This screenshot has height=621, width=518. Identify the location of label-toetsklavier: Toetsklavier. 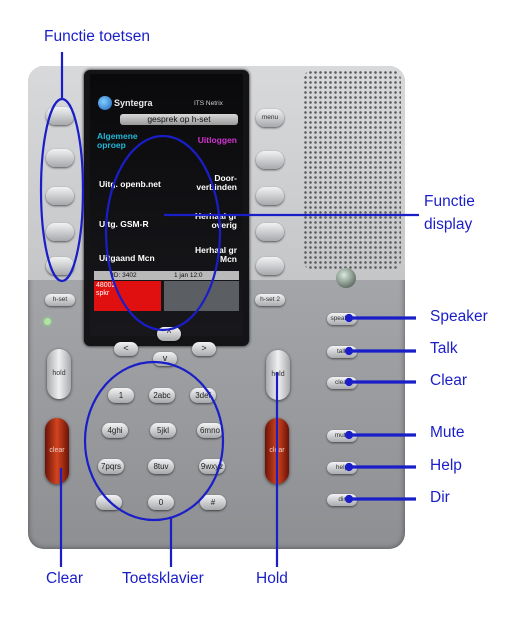
(163, 578).